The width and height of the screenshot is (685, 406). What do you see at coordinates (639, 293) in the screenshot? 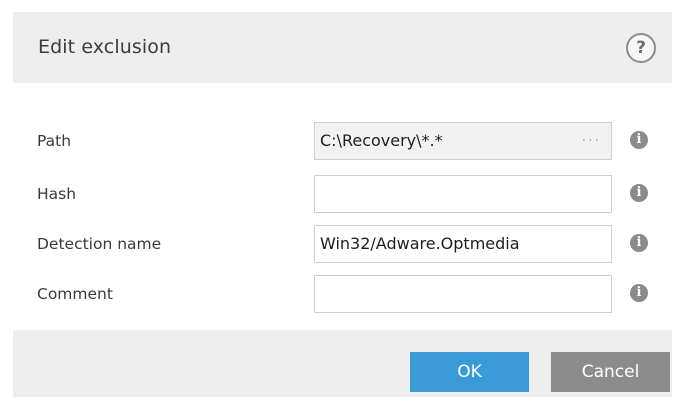
I see `comment-info-icon: i` at bounding box center [639, 293].